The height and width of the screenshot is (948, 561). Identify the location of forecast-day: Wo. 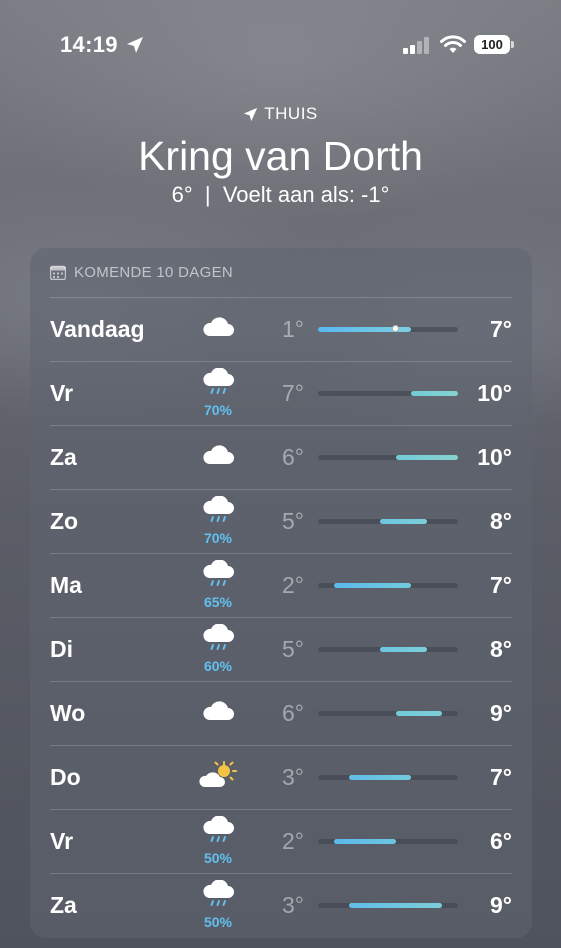
(68, 713).